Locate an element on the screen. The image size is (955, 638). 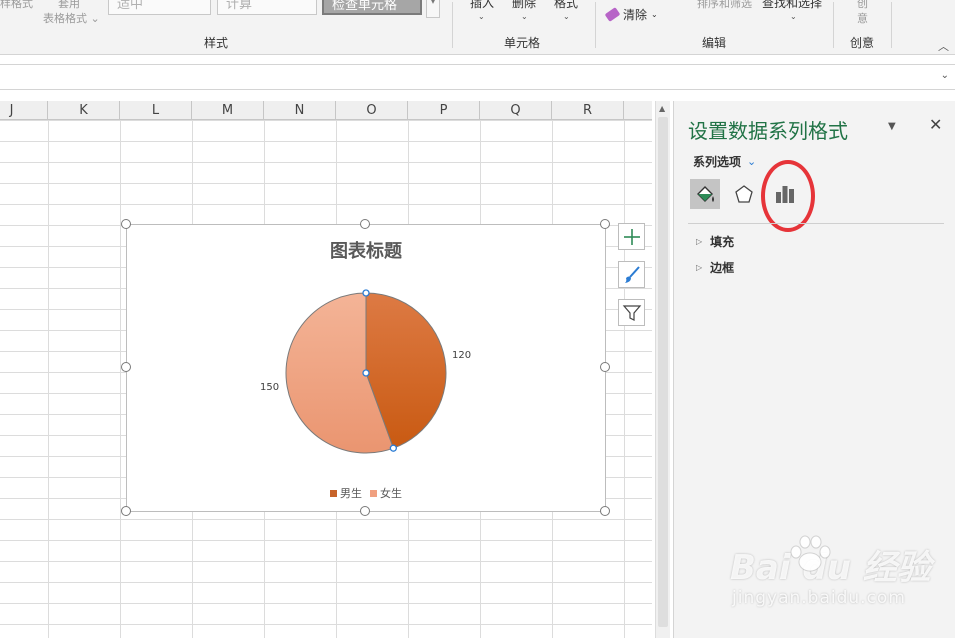
clear-button: 清除 ⌄ is located at coordinates (631, 14).